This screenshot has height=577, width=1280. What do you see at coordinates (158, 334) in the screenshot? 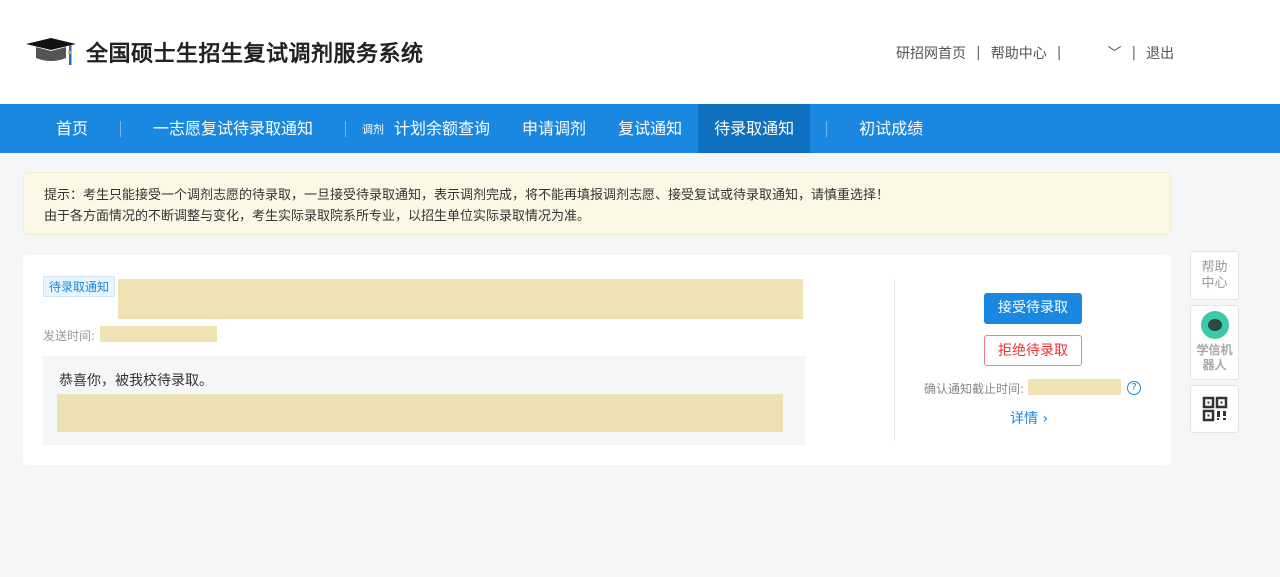
I see `redacted-send-time` at bounding box center [158, 334].